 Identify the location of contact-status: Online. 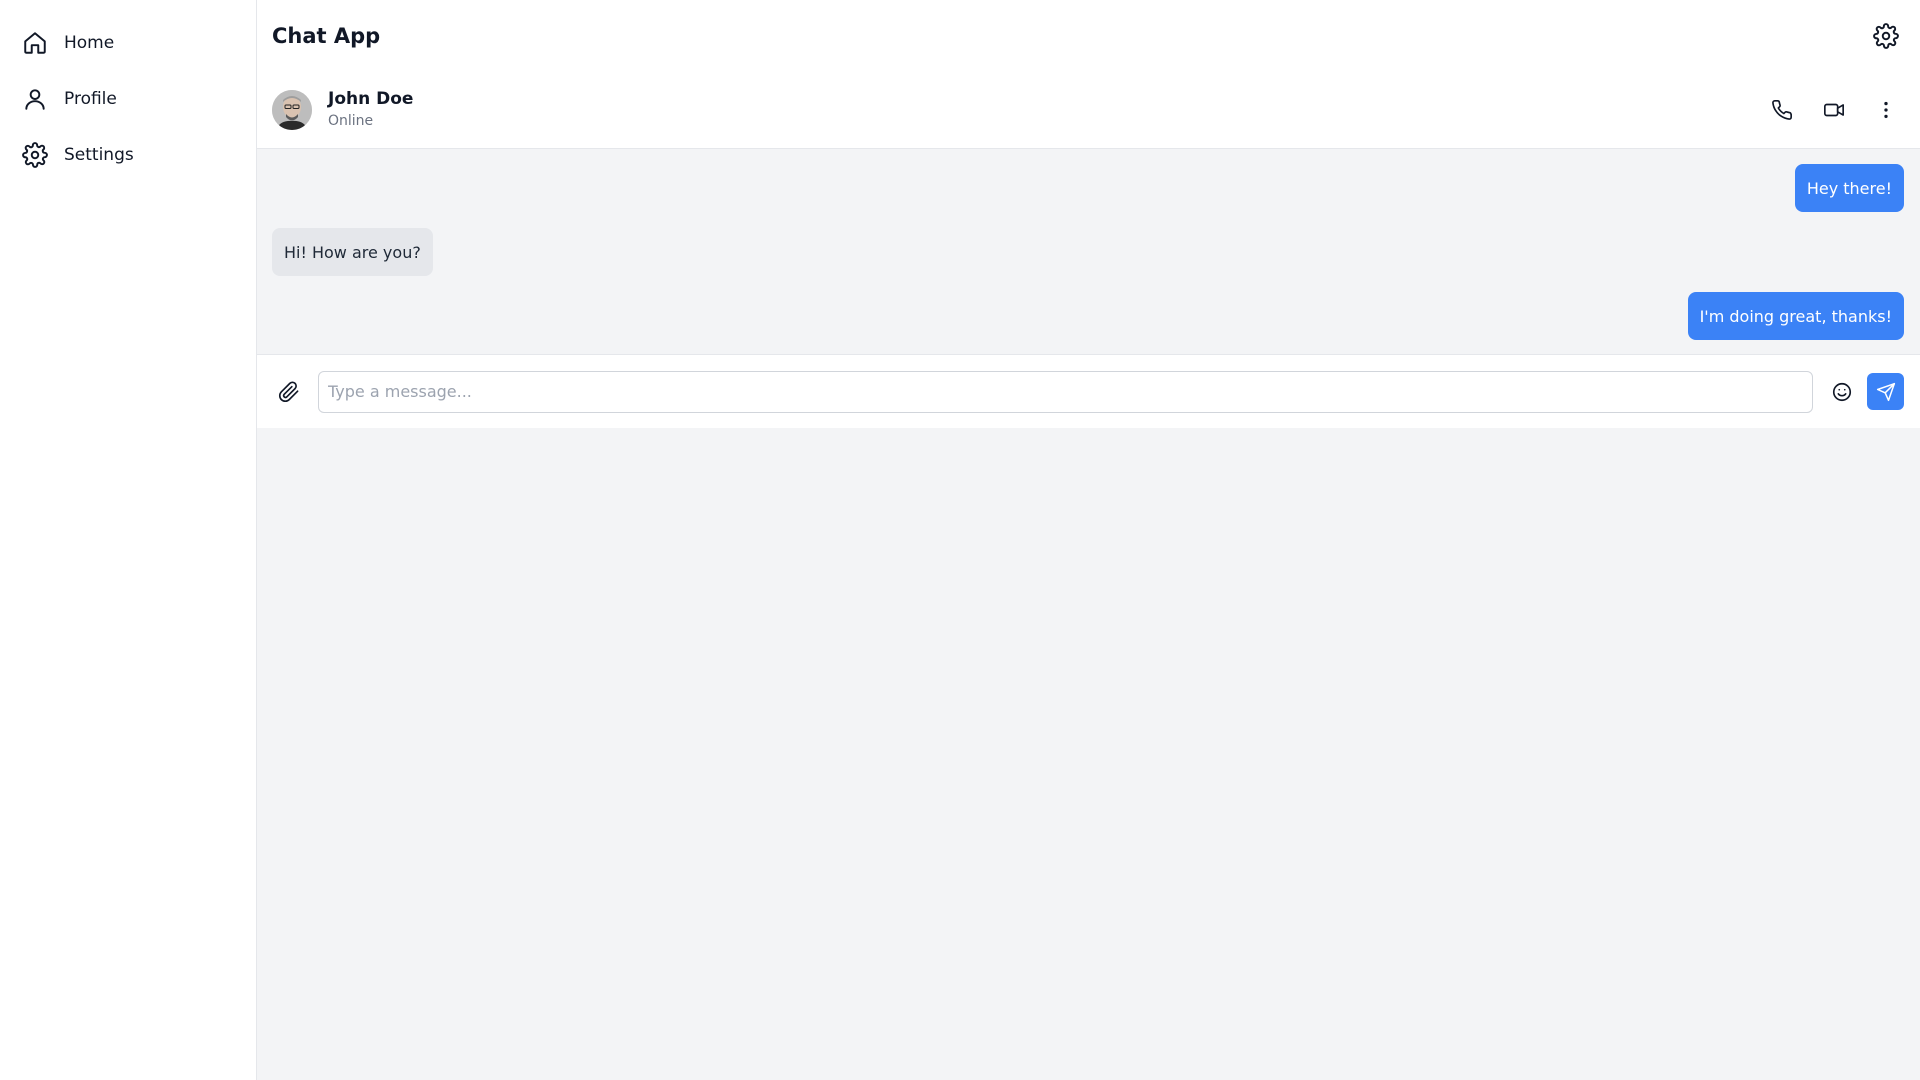
(351, 121).